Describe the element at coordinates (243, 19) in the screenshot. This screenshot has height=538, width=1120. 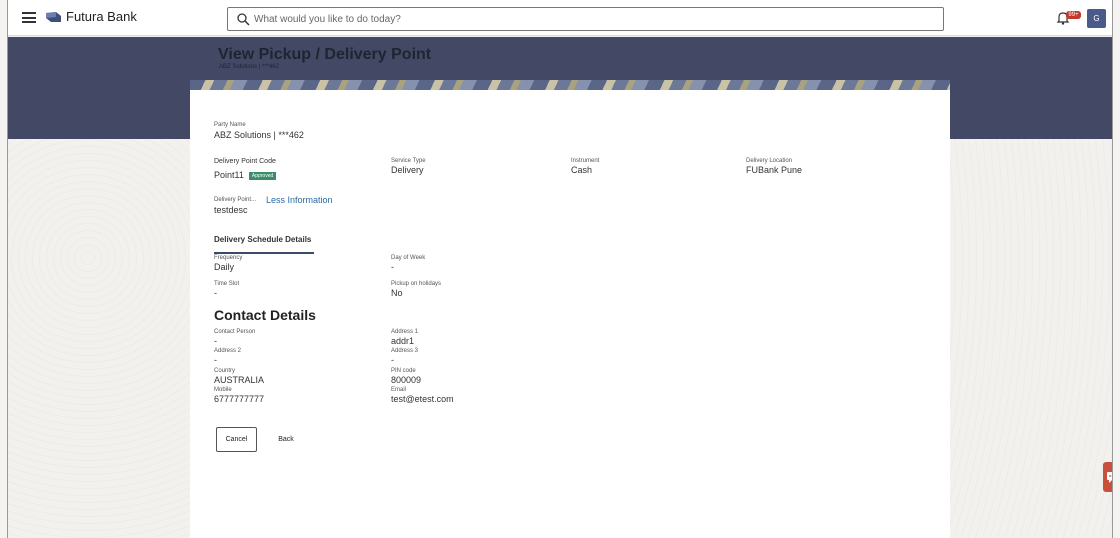
I see `search-icon` at that location.